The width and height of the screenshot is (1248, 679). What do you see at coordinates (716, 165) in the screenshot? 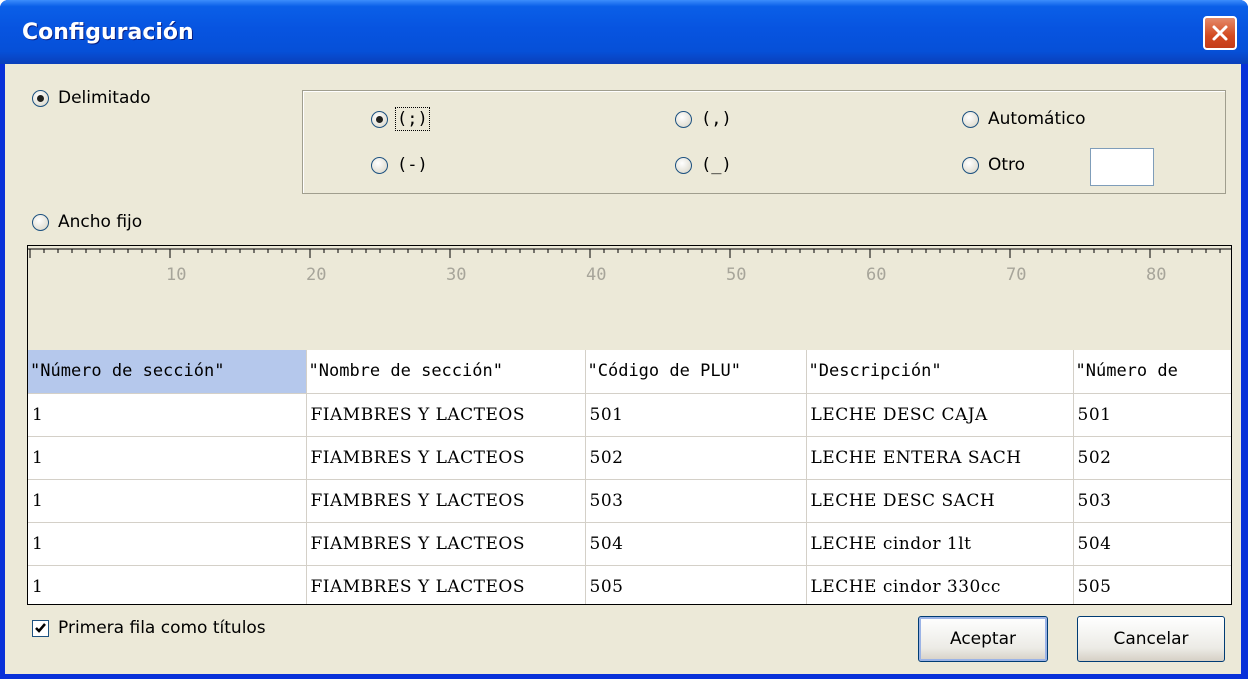
I see `radio-underscore-label: (_)` at bounding box center [716, 165].